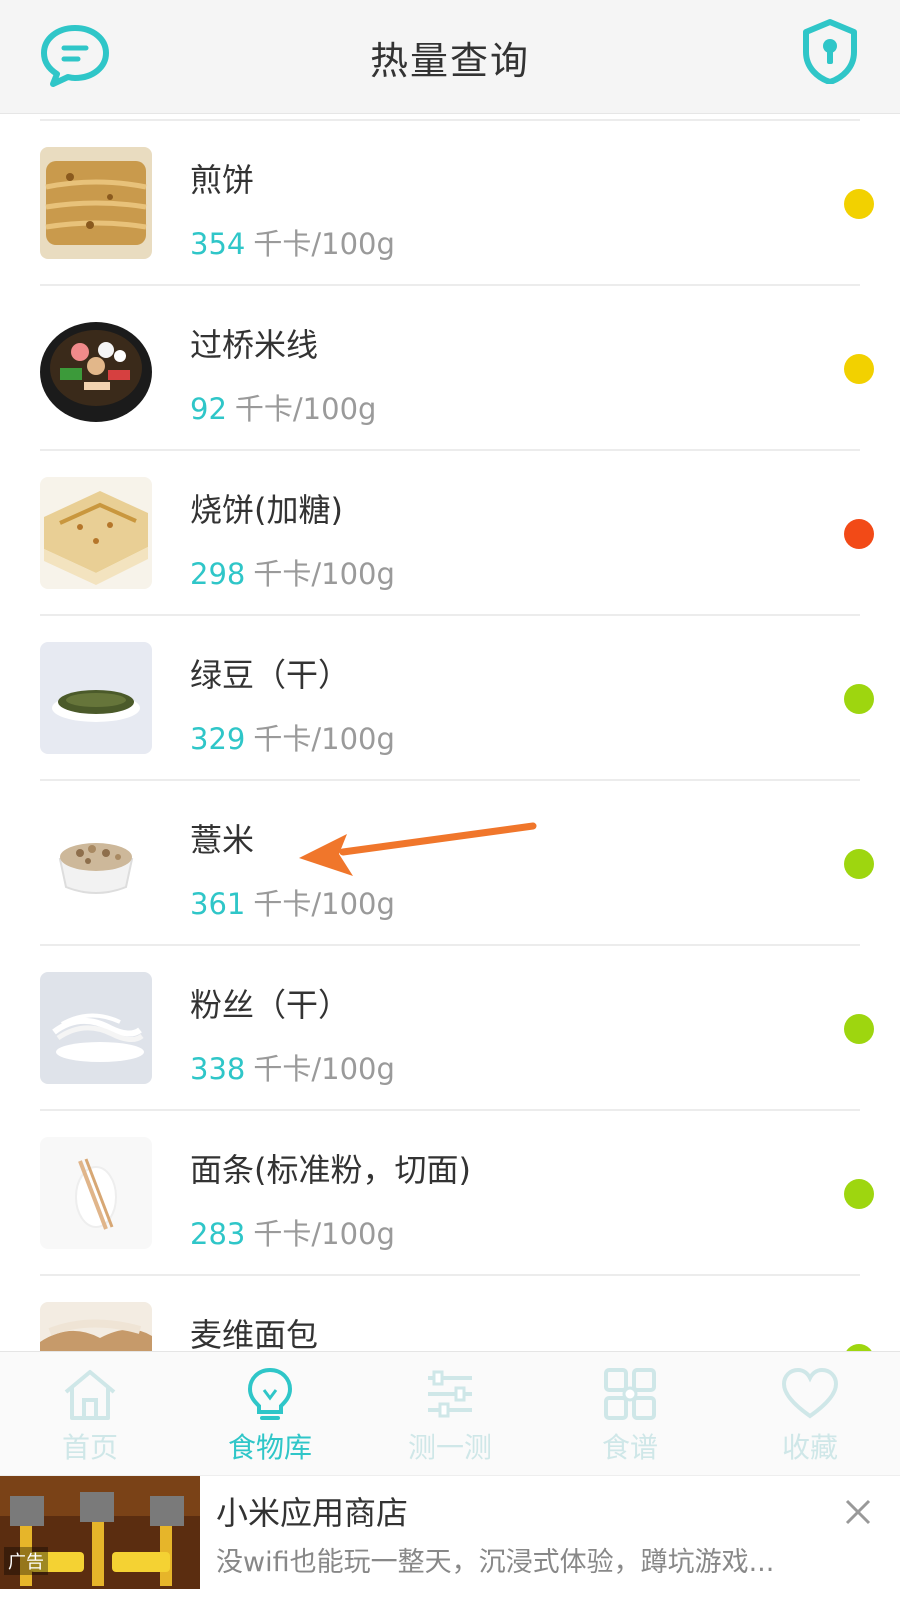  I want to click on tab-home: 首页, so click(90, 1414).